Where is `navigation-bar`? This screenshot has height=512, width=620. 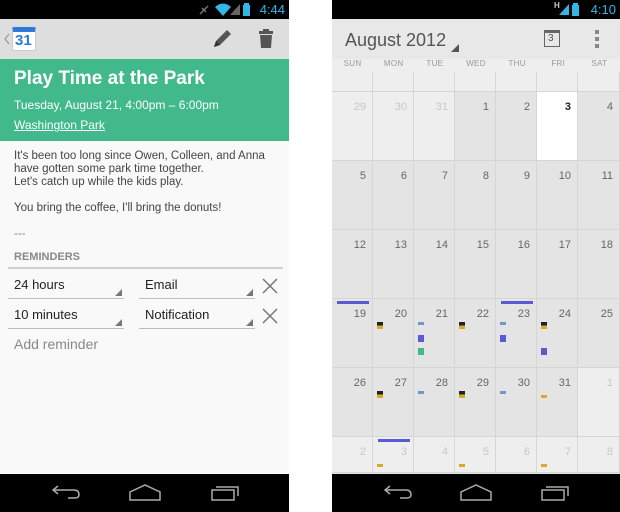
navigation-bar is located at coordinates (144, 493).